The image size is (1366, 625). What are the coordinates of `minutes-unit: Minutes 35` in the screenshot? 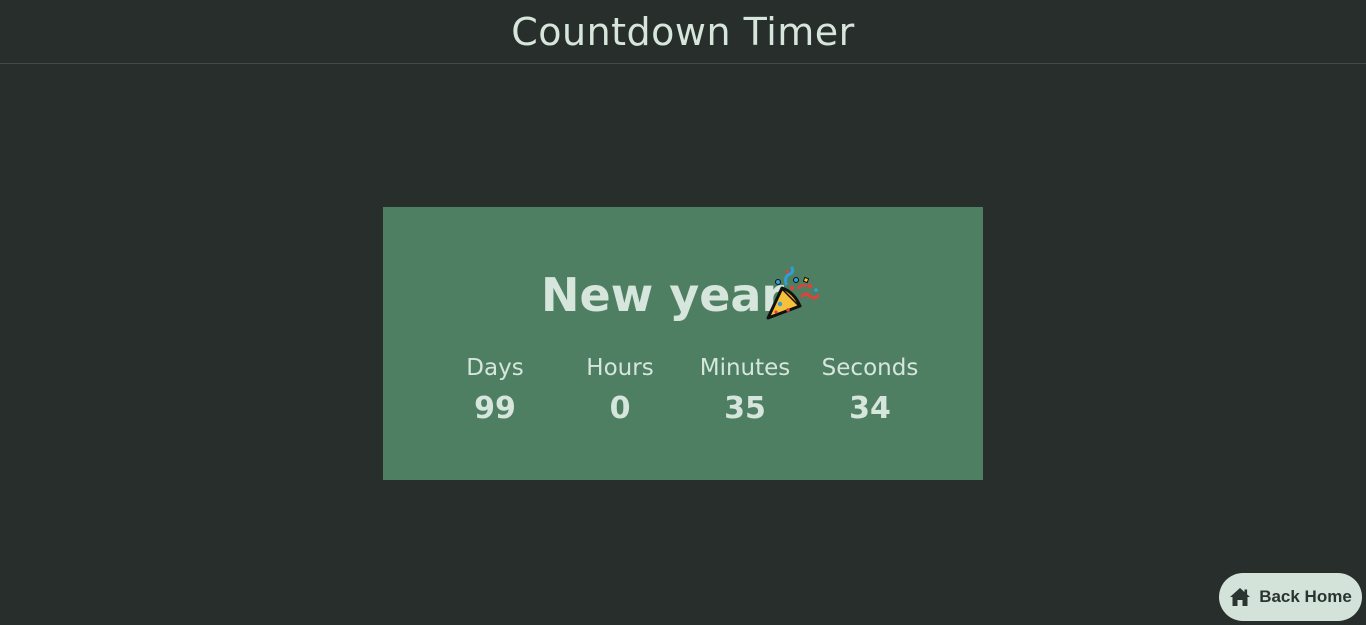 It's located at (745, 391).